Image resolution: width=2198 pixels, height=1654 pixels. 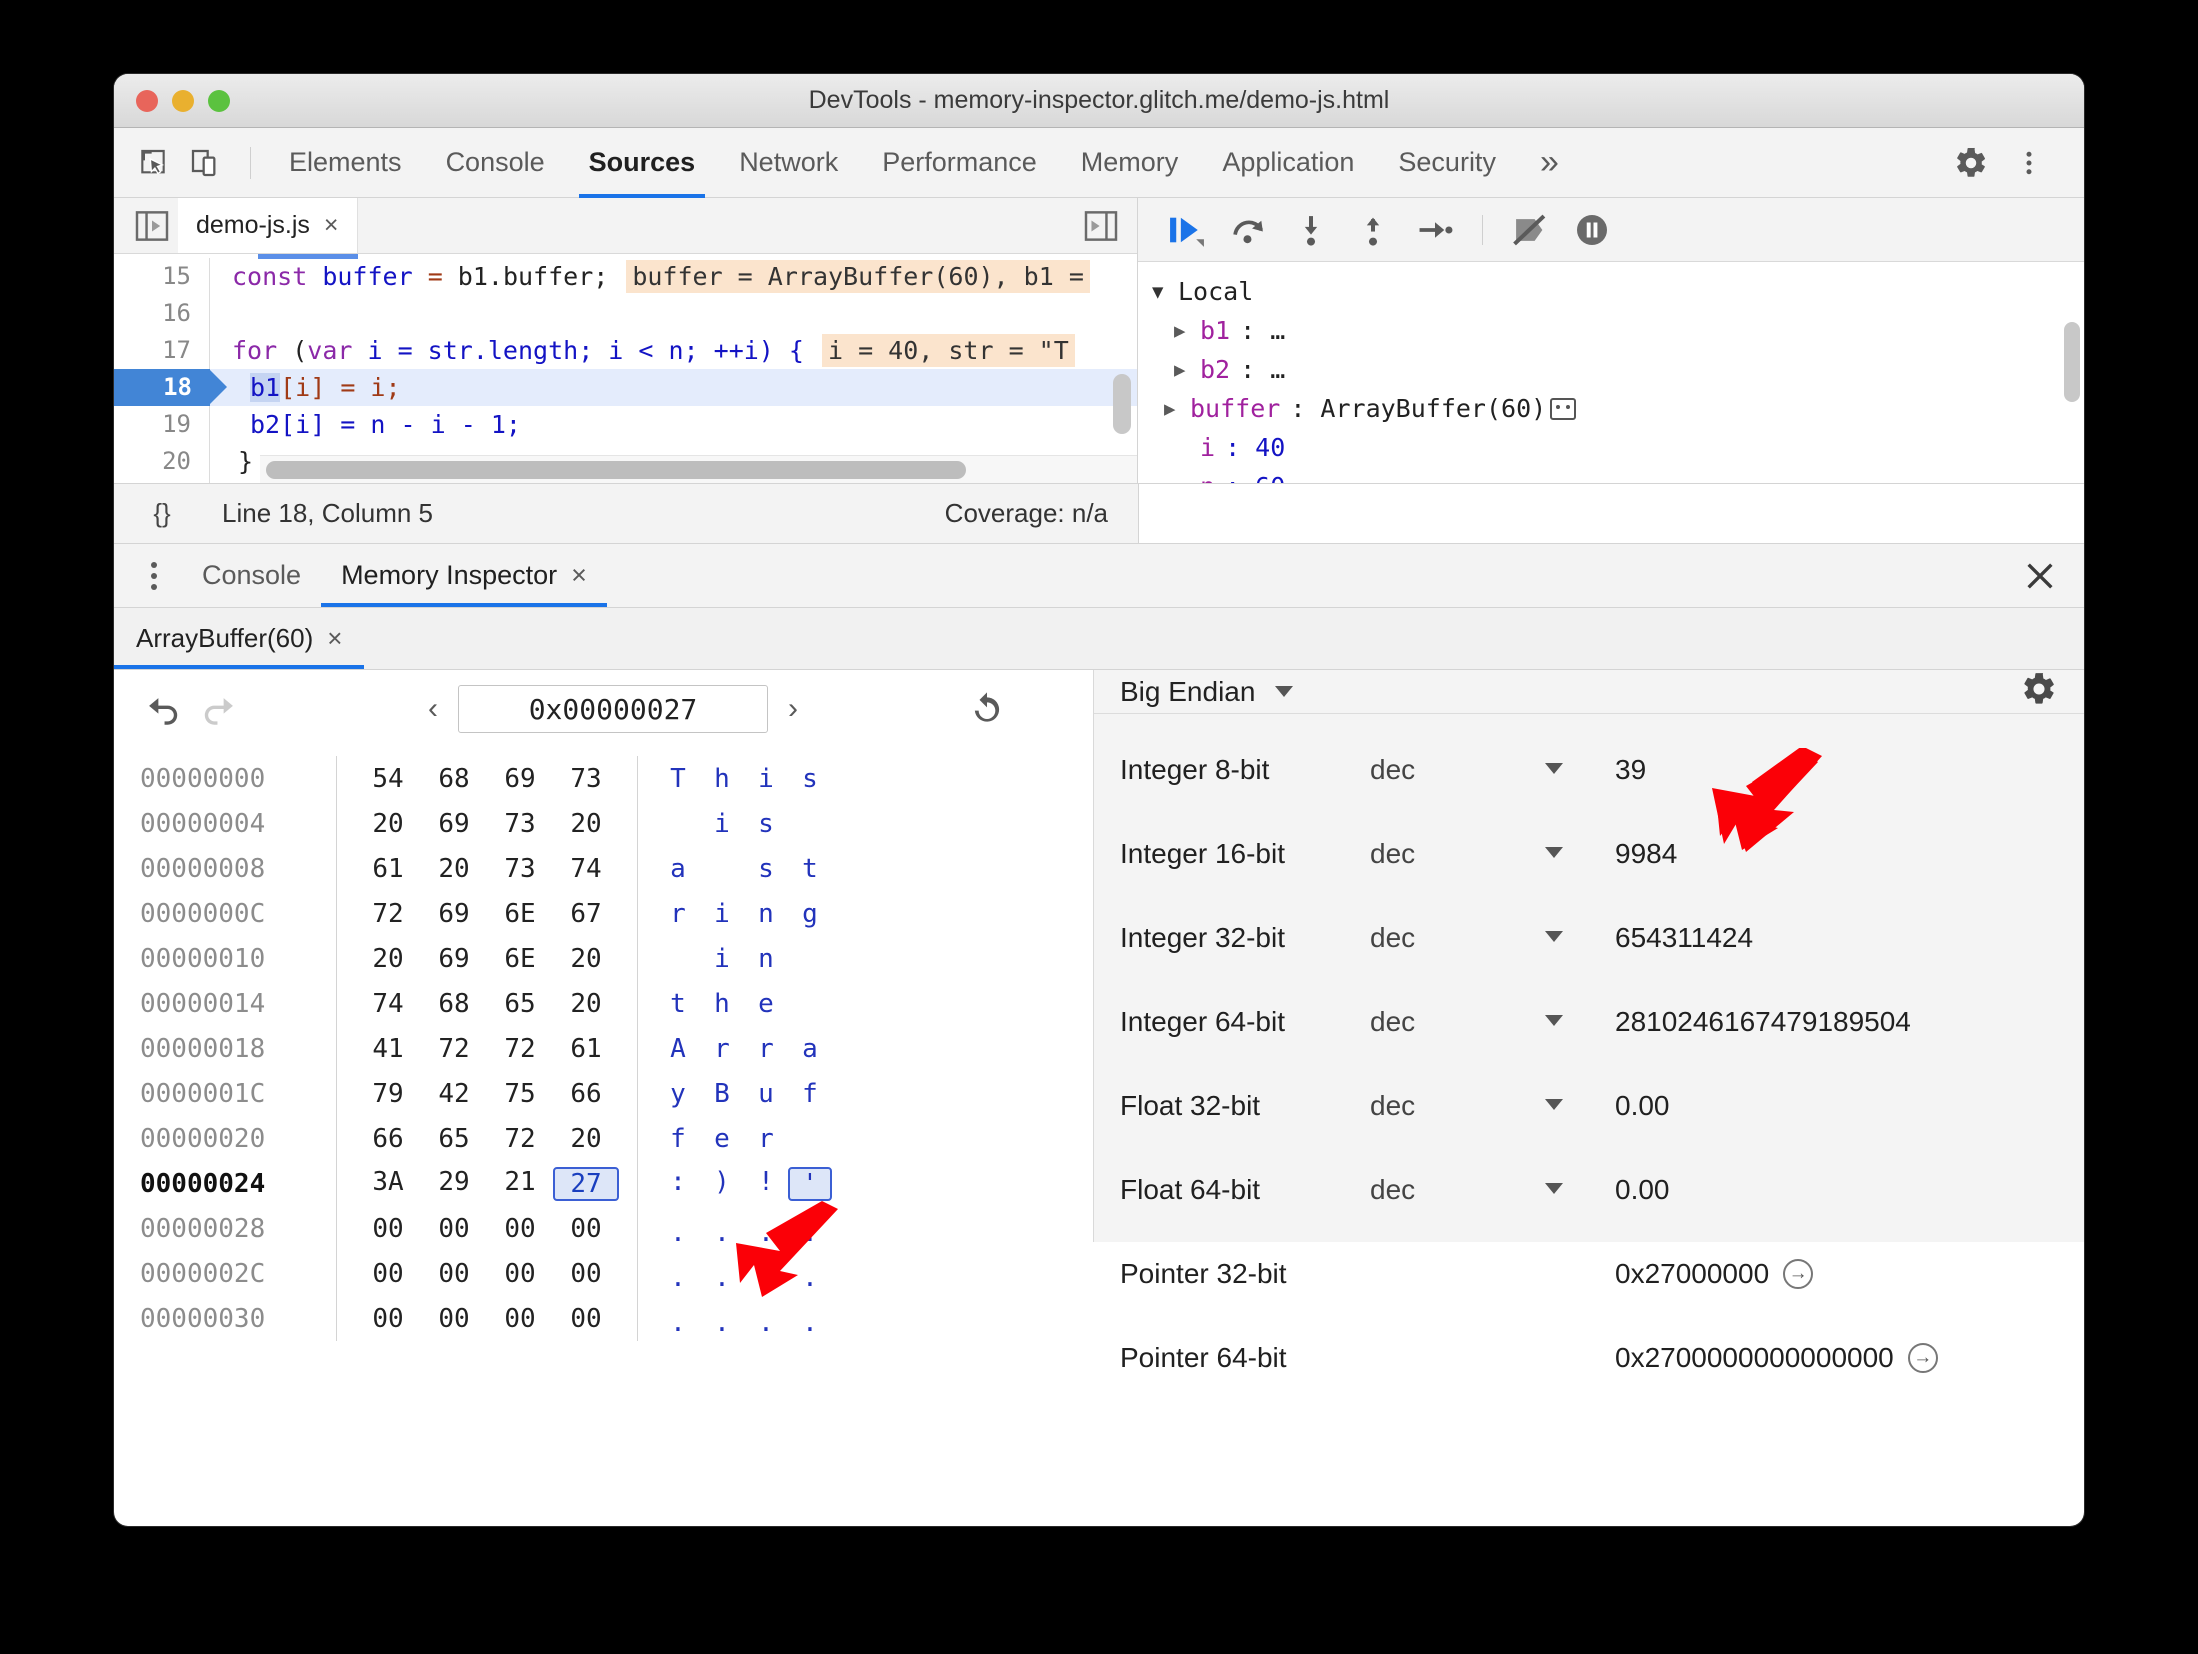 I want to click on previous-address-button: ‹, so click(x=433, y=709).